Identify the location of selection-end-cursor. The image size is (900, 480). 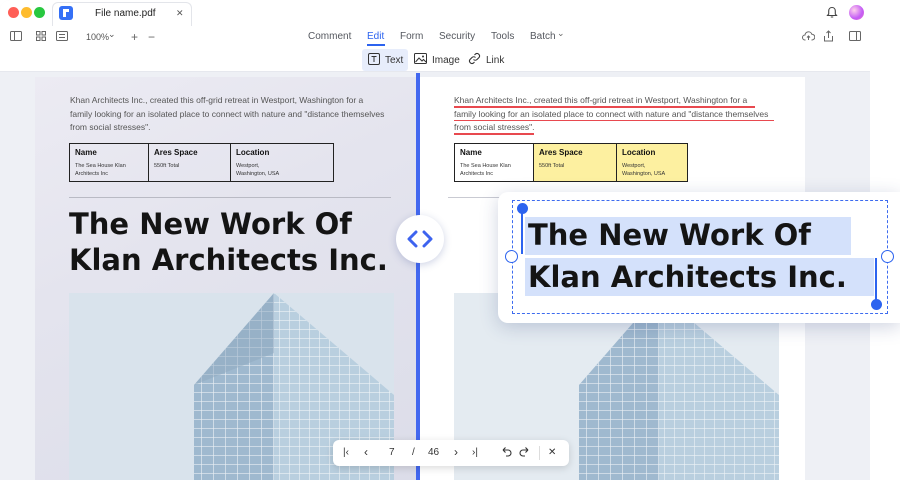
(876, 281).